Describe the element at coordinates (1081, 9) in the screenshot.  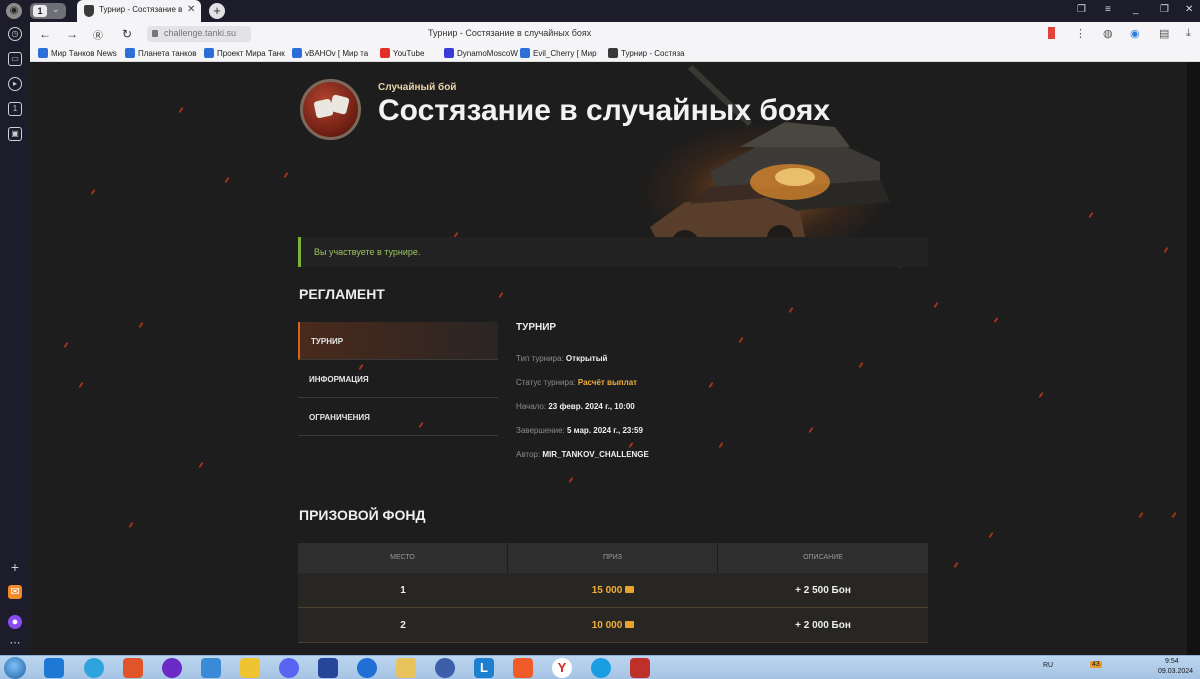
I see `collections-icon: ❐` at that location.